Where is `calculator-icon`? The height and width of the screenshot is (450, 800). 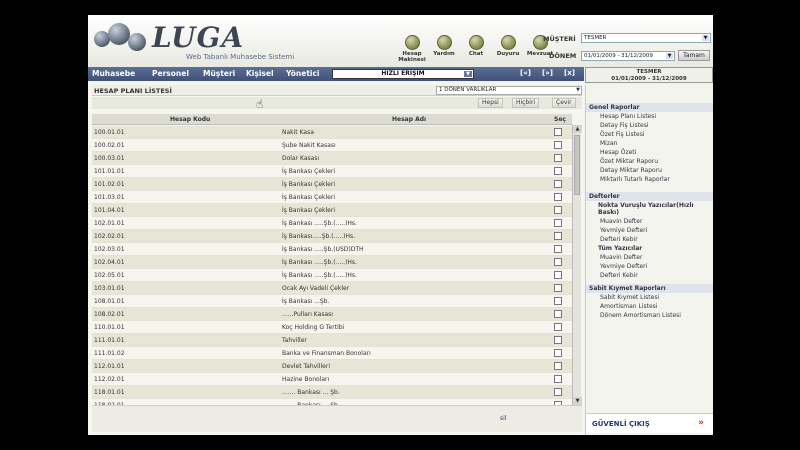
calculator-icon is located at coordinates (412, 42).